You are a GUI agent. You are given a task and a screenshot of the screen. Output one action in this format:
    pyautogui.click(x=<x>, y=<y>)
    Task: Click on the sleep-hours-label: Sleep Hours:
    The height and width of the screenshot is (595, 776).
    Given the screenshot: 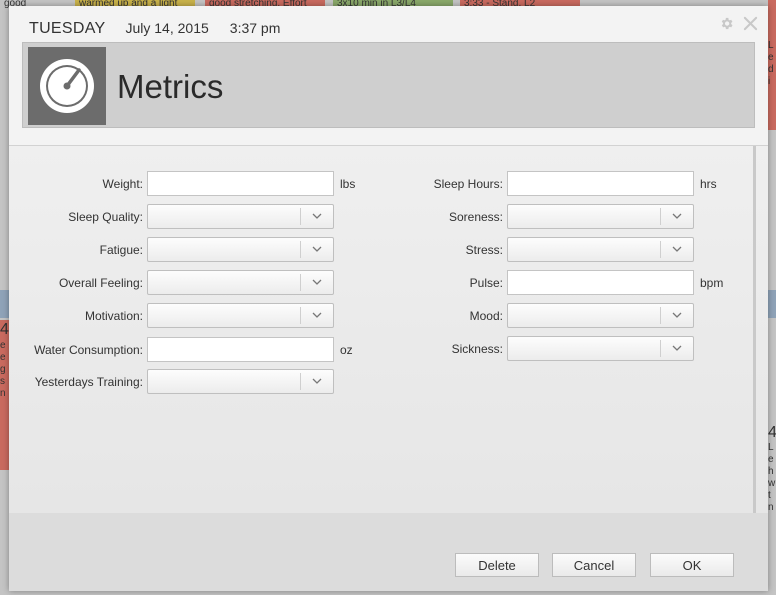 What is the action you would take?
    pyautogui.click(x=468, y=183)
    